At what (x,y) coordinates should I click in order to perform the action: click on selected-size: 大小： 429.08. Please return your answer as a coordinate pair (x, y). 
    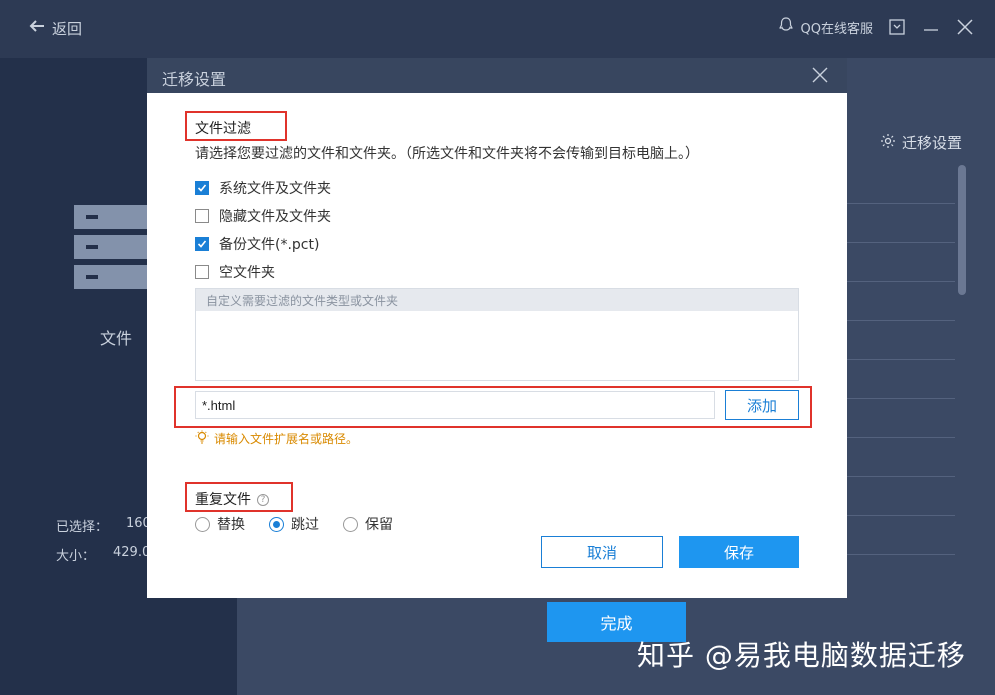
    Looking at the image, I should click on (107, 554).